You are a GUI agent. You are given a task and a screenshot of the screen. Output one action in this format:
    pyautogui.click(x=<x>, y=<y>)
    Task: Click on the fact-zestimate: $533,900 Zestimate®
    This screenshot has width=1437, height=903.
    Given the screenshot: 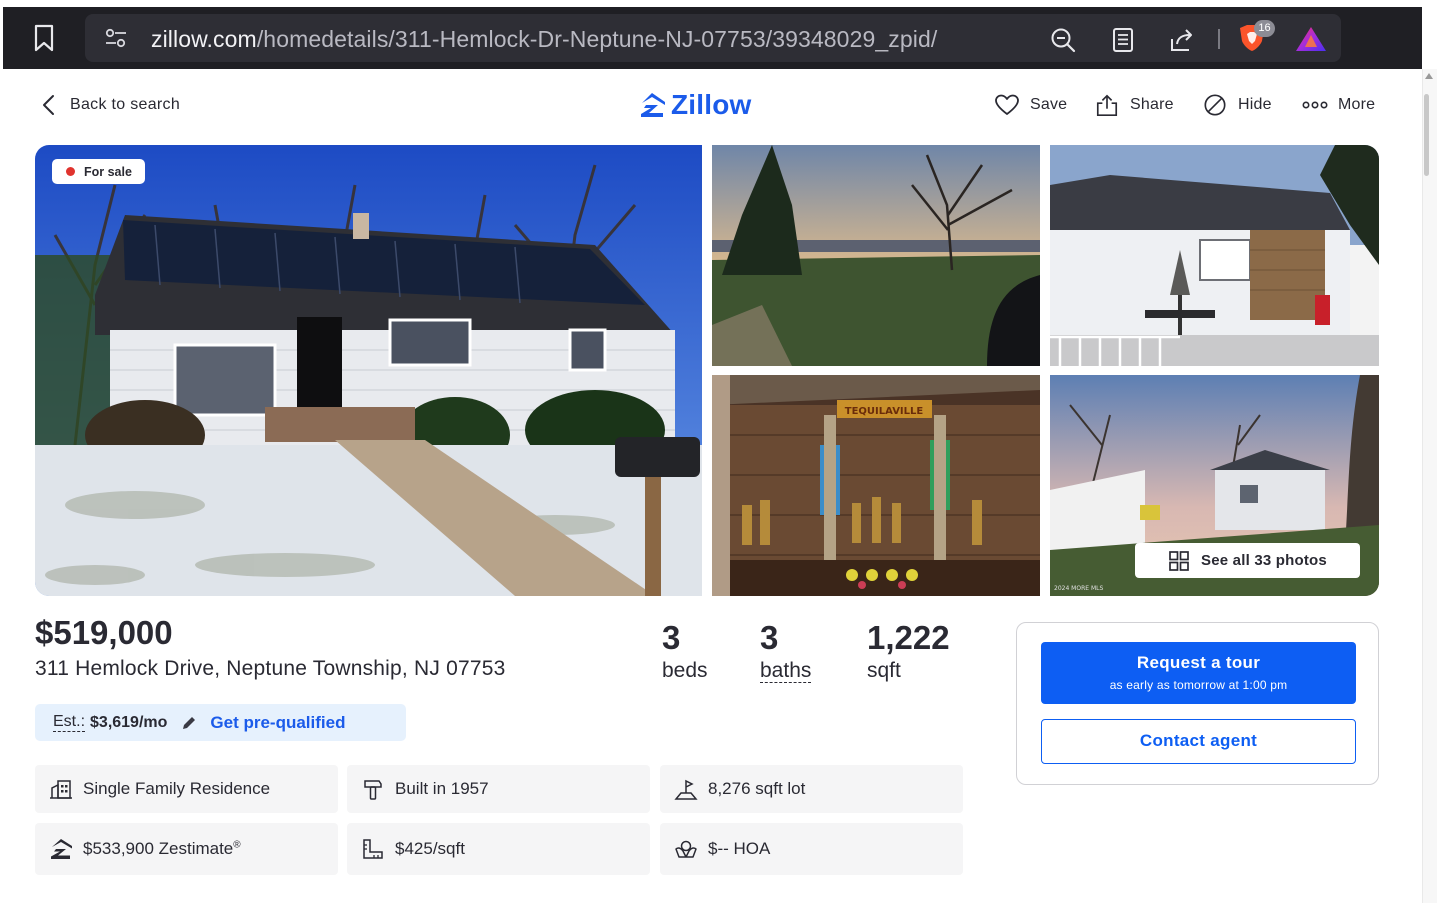 What is the action you would take?
    pyautogui.click(x=186, y=849)
    